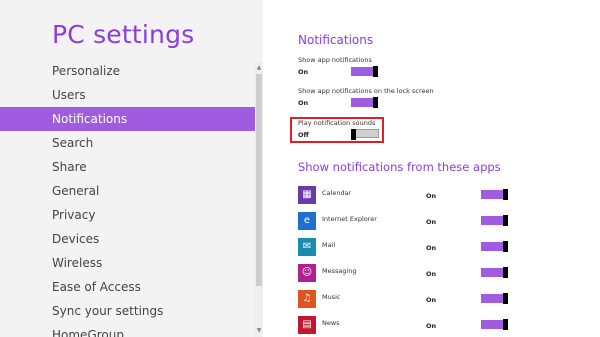  I want to click on nav-item-ease-of-access: Ease of Access, so click(127, 287).